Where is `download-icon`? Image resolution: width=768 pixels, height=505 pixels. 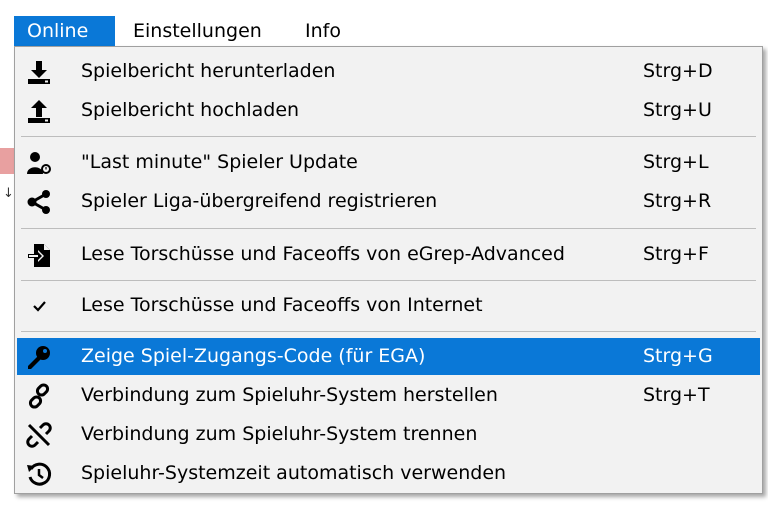 download-icon is located at coordinates (39, 72).